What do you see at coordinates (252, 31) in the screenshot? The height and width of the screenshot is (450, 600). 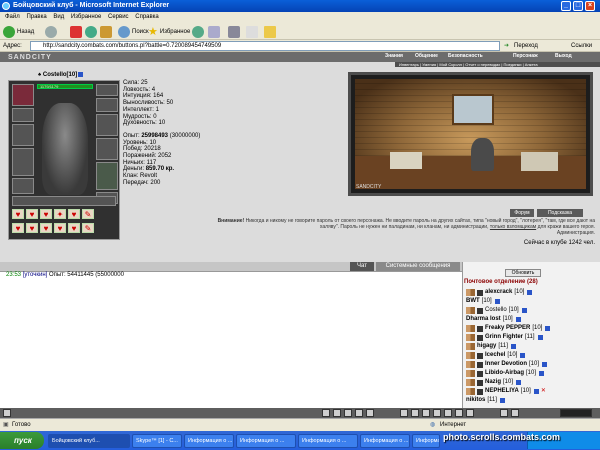 I see `edit-button` at bounding box center [252, 31].